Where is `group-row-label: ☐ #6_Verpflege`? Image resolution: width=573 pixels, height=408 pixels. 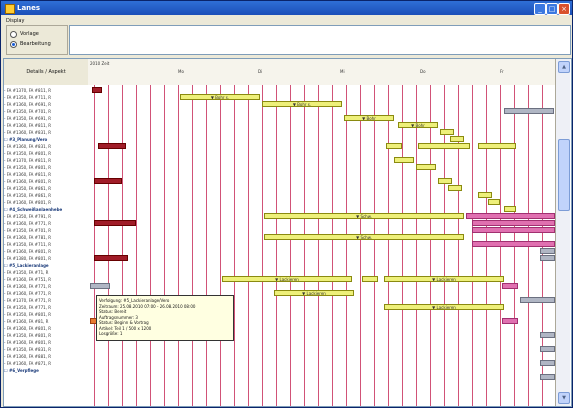
group-row-label: ☐ #6_Verpflege is located at coordinates (46, 370).